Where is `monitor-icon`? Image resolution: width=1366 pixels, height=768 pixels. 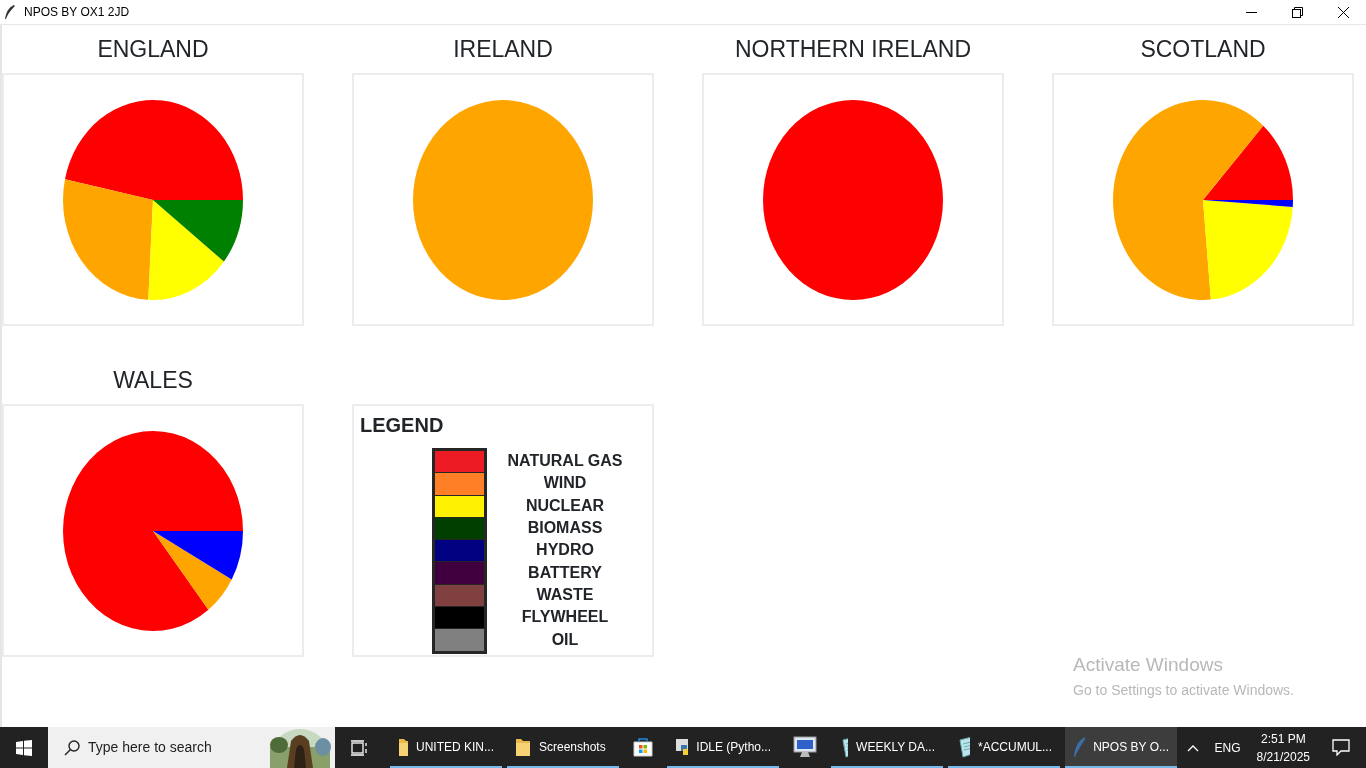
monitor-icon is located at coordinates (805, 746).